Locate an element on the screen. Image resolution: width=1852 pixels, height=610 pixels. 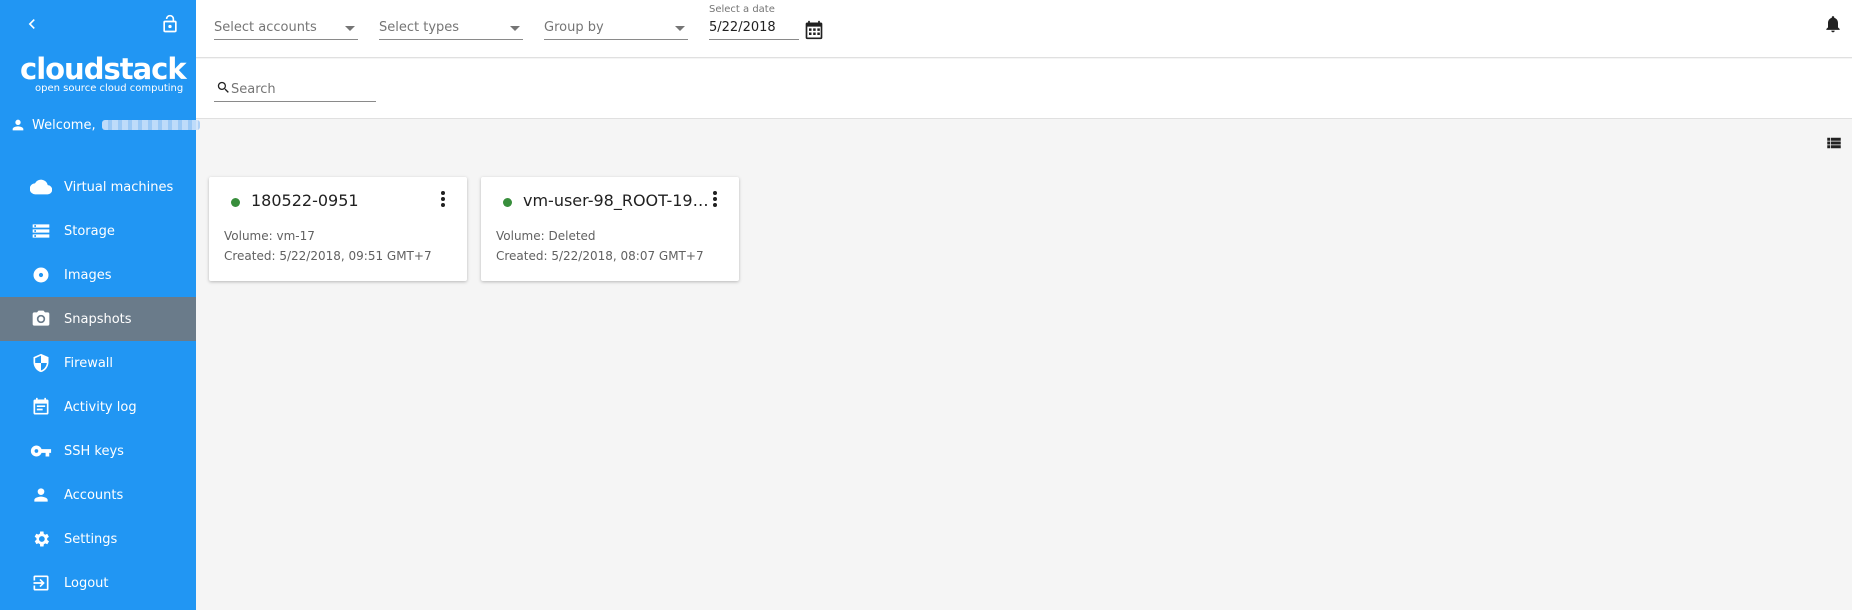
welcome-user: Welcome, is located at coordinates (105, 125).